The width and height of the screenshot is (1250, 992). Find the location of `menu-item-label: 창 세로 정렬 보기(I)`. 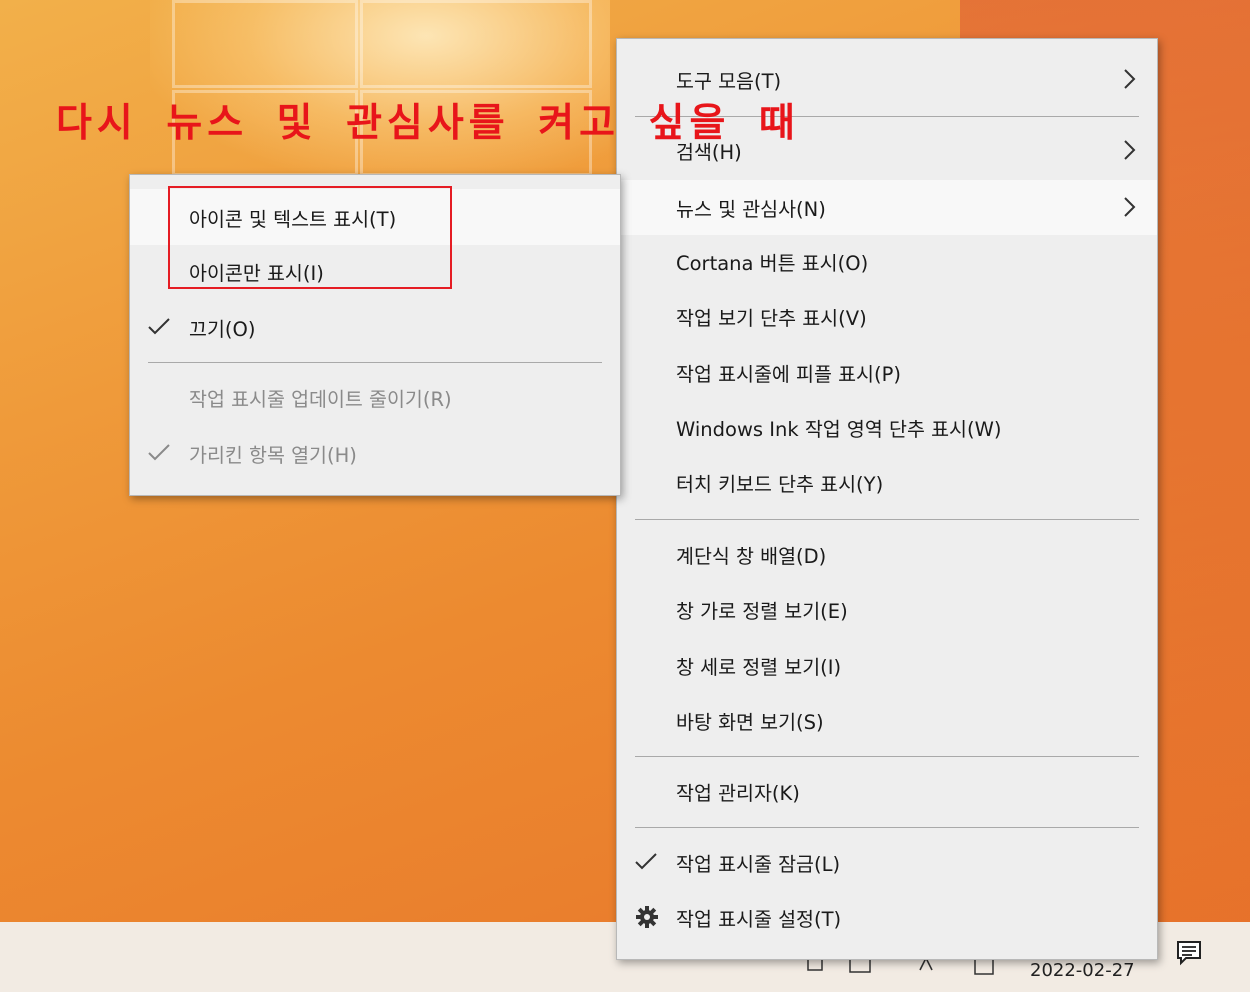

menu-item-label: 창 세로 정렬 보기(I) is located at coordinates (759, 667).